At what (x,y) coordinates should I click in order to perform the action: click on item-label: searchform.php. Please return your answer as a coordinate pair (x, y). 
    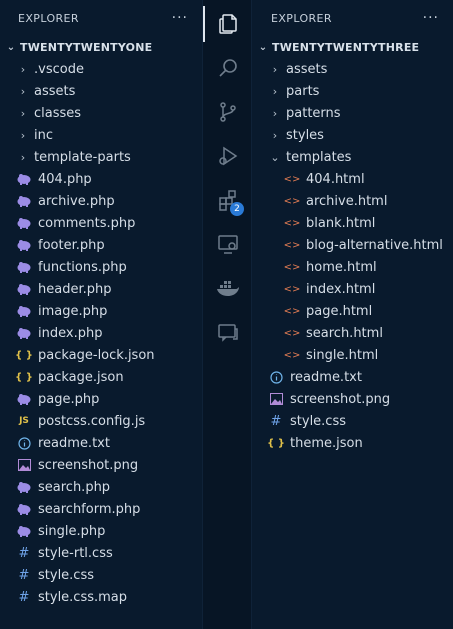
    Looking at the image, I should click on (89, 509).